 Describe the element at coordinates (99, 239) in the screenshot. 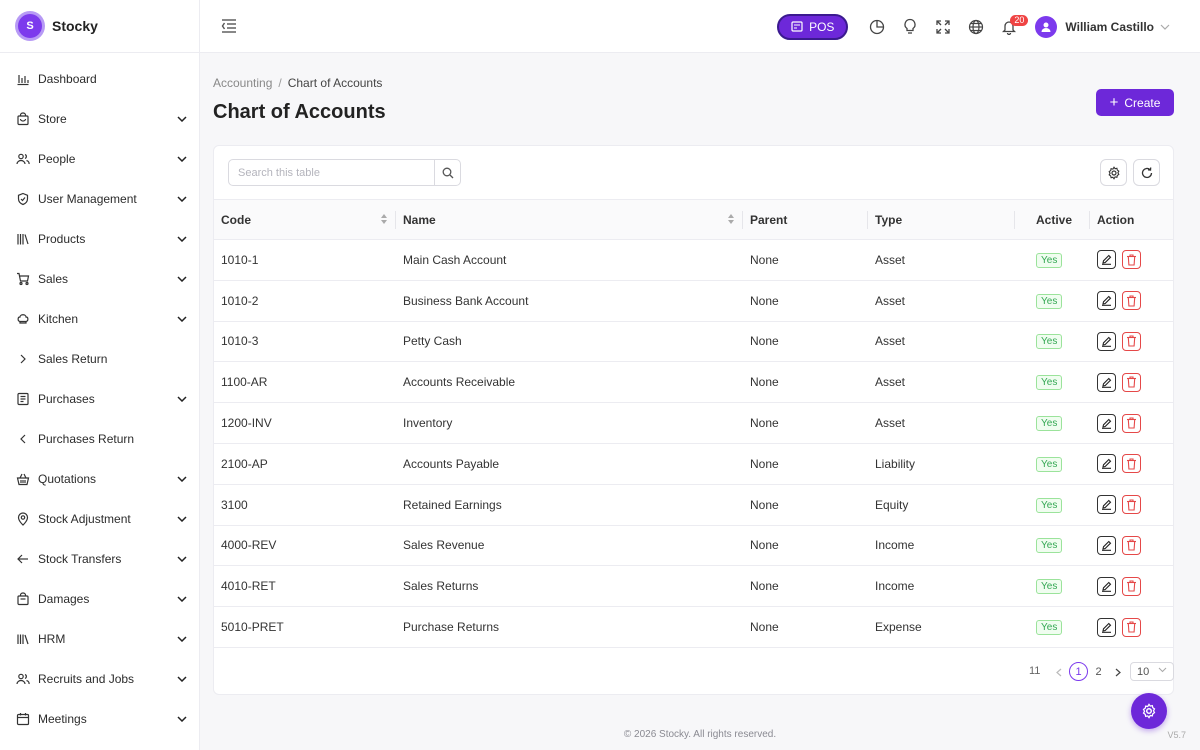

I see `sidebar-item-products: Products` at that location.